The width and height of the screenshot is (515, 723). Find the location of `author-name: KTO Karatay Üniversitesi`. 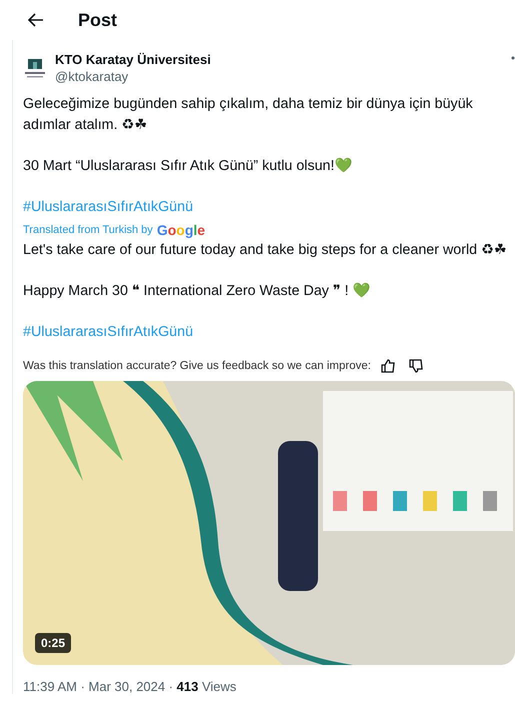

author-name: KTO Karatay Üniversitesi is located at coordinates (133, 59).